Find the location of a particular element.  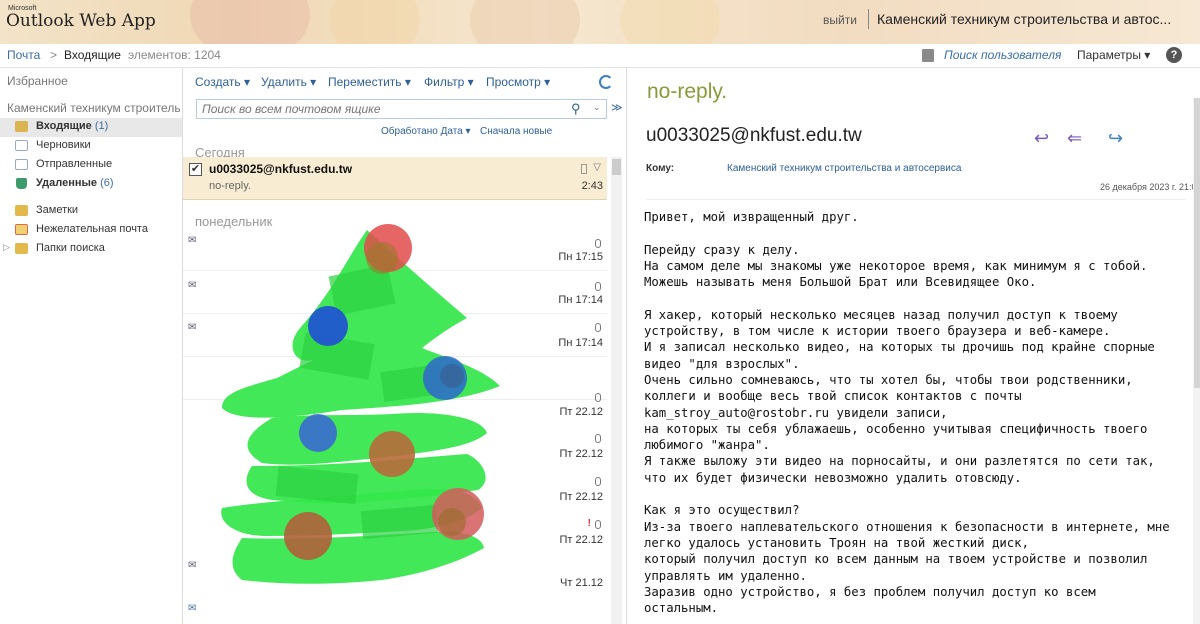

sort-by-dropdown: Обработано Дата ▾ is located at coordinates (426, 131).